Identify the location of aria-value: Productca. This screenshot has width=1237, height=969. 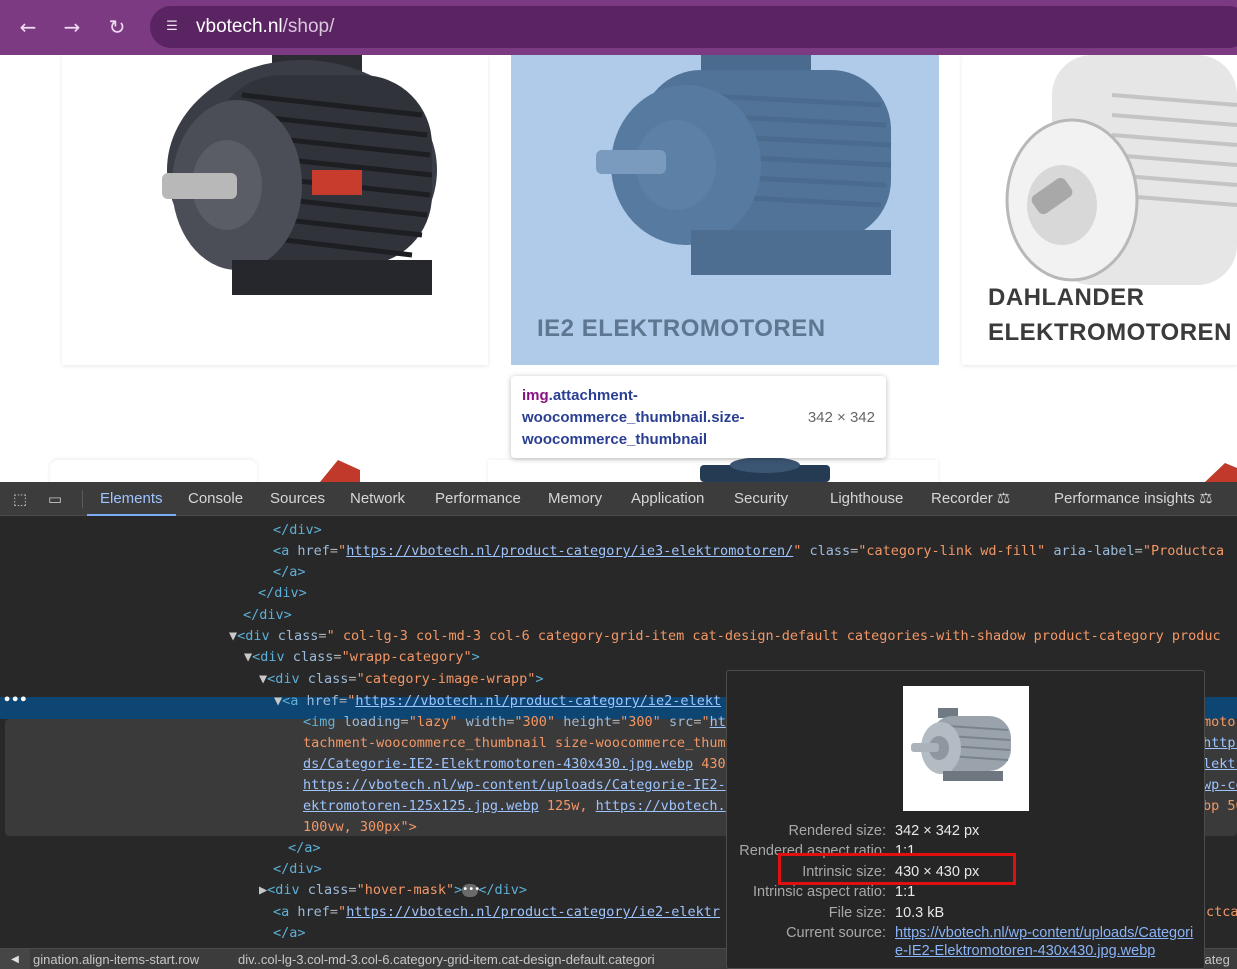
(1187, 551).